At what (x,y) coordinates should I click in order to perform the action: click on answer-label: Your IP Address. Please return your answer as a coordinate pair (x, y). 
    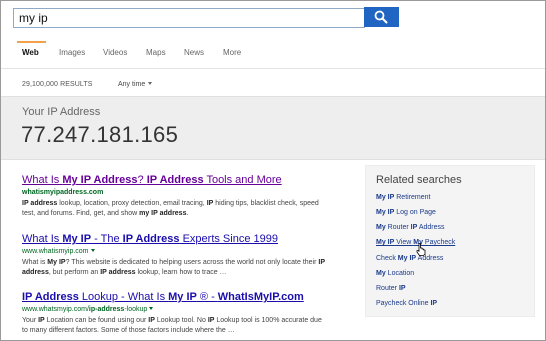
    Looking at the image, I should click on (61, 112).